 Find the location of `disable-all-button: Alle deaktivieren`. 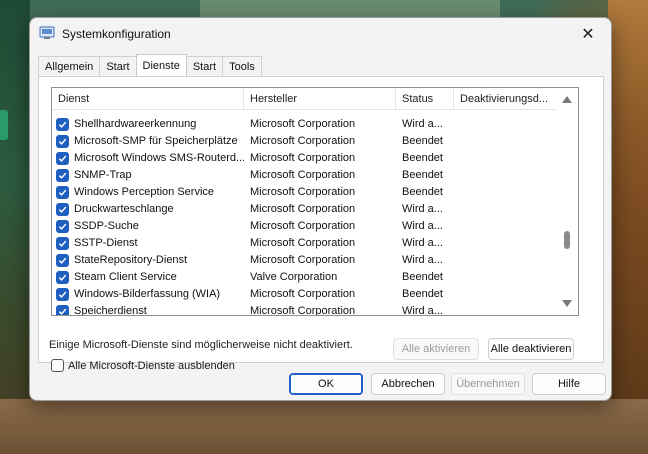

disable-all-button: Alle deaktivieren is located at coordinates (531, 349).